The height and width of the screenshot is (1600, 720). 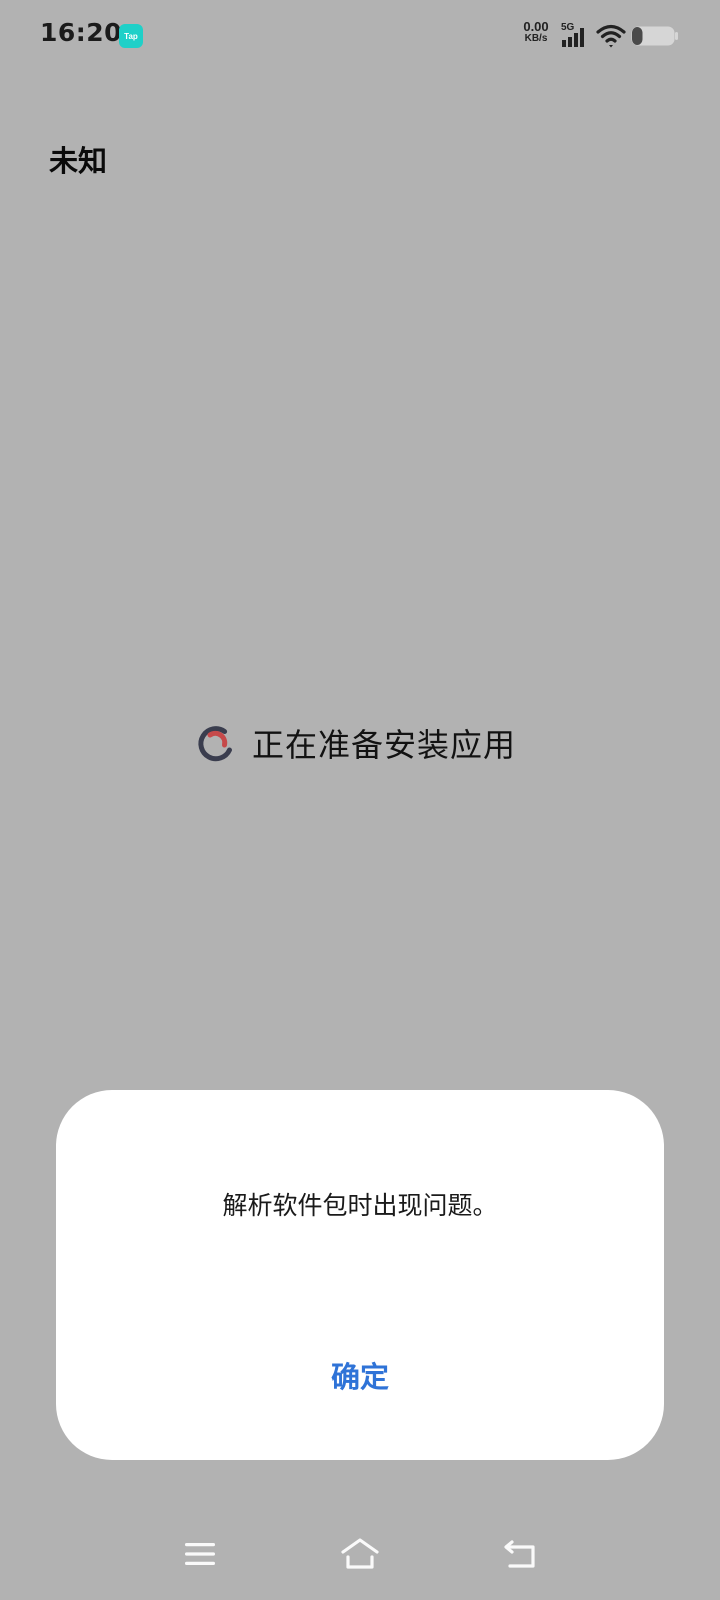 I want to click on menu-icon, so click(x=200, y=1554).